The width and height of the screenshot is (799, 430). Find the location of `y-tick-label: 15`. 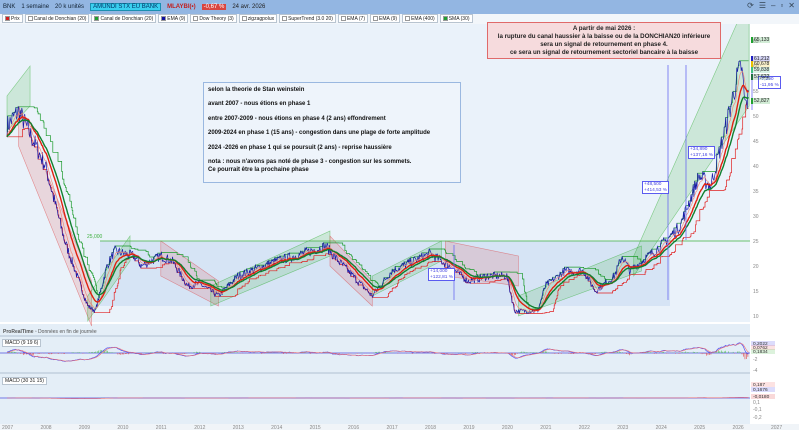

y-tick-label: 15 is located at coordinates (756, 292).